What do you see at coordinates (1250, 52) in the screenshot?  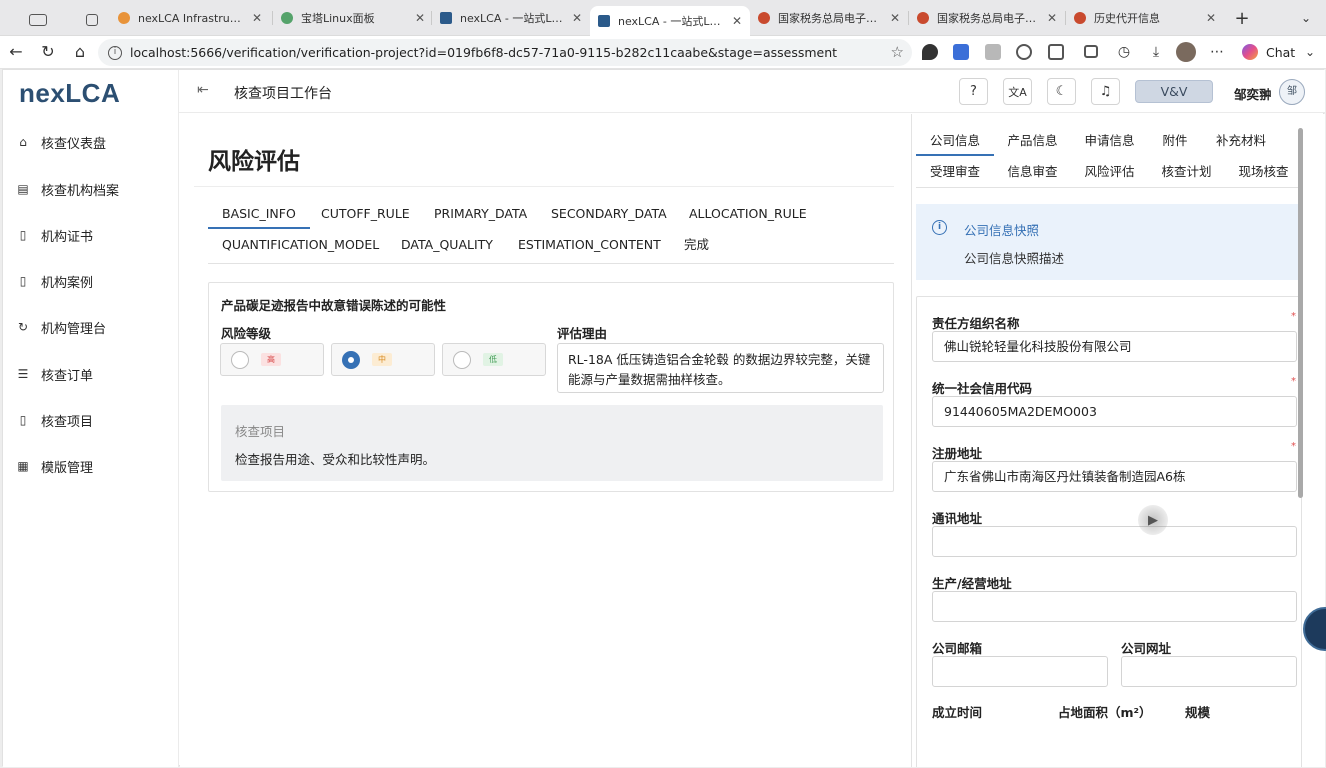 I see `copilot-icon` at bounding box center [1250, 52].